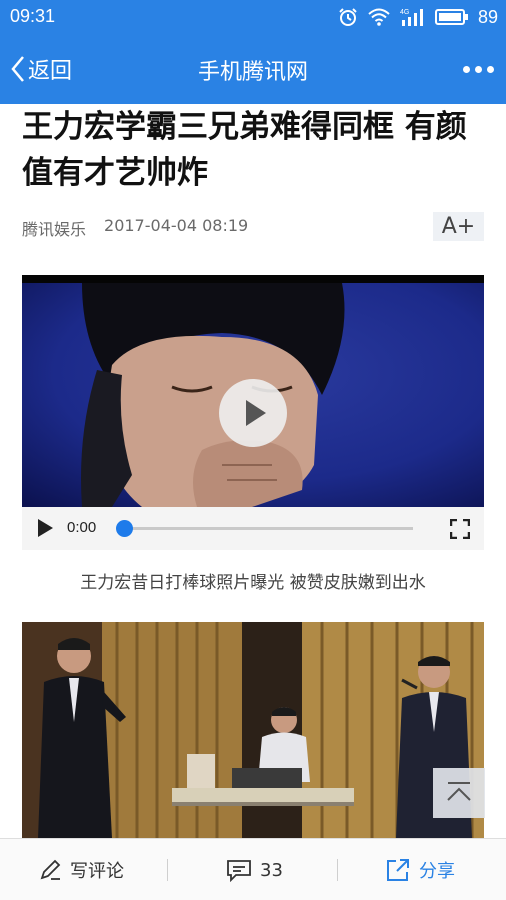 The height and width of the screenshot is (900, 506). Describe the element at coordinates (271, 870) in the screenshot. I see `comment-count: 33` at that location.